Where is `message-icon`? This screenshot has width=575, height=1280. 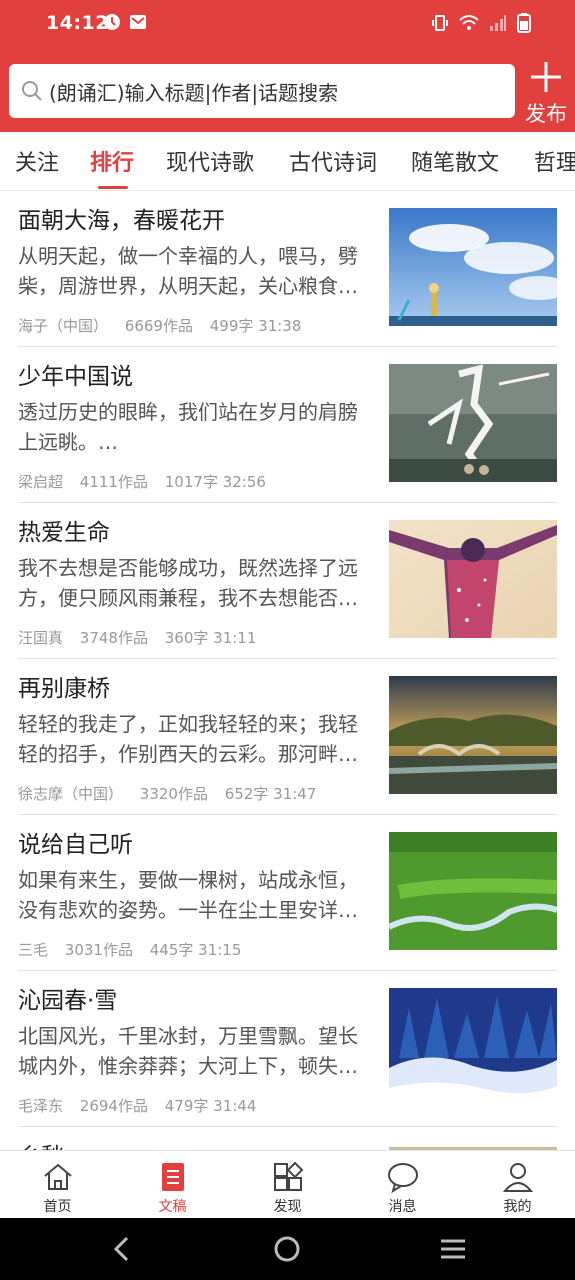 message-icon is located at coordinates (403, 1178).